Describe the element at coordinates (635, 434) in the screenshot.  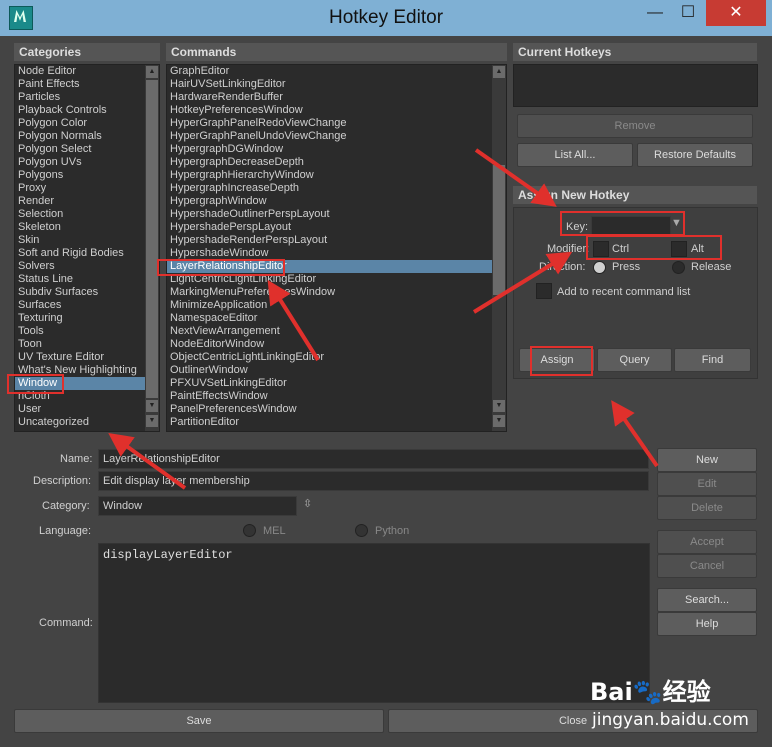
I see `arrow-to-assign` at that location.